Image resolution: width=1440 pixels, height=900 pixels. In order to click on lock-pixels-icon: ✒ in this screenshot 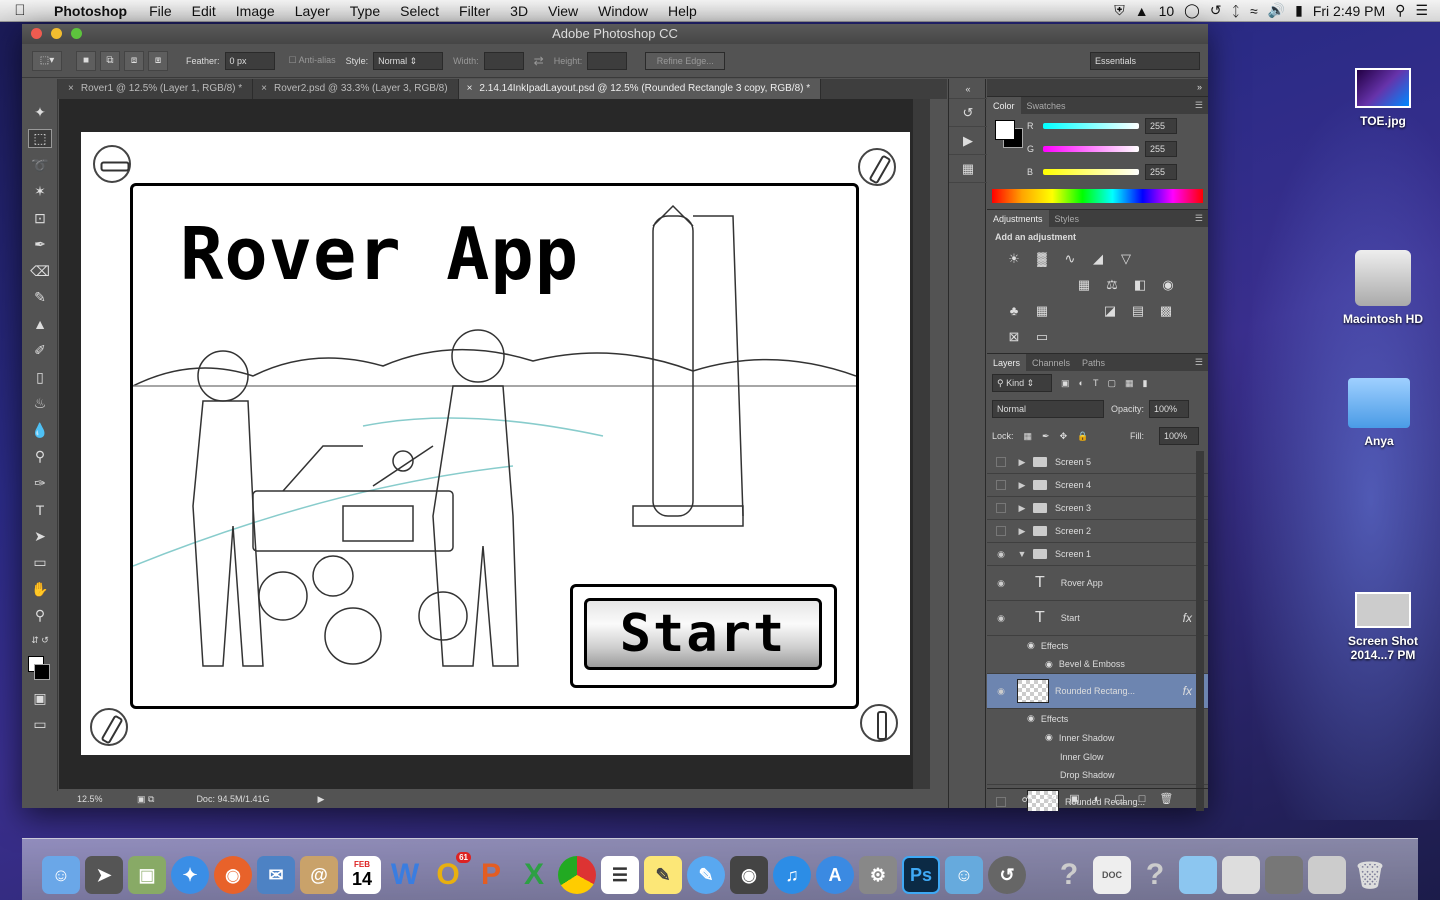, I will do `click(1046, 436)`.